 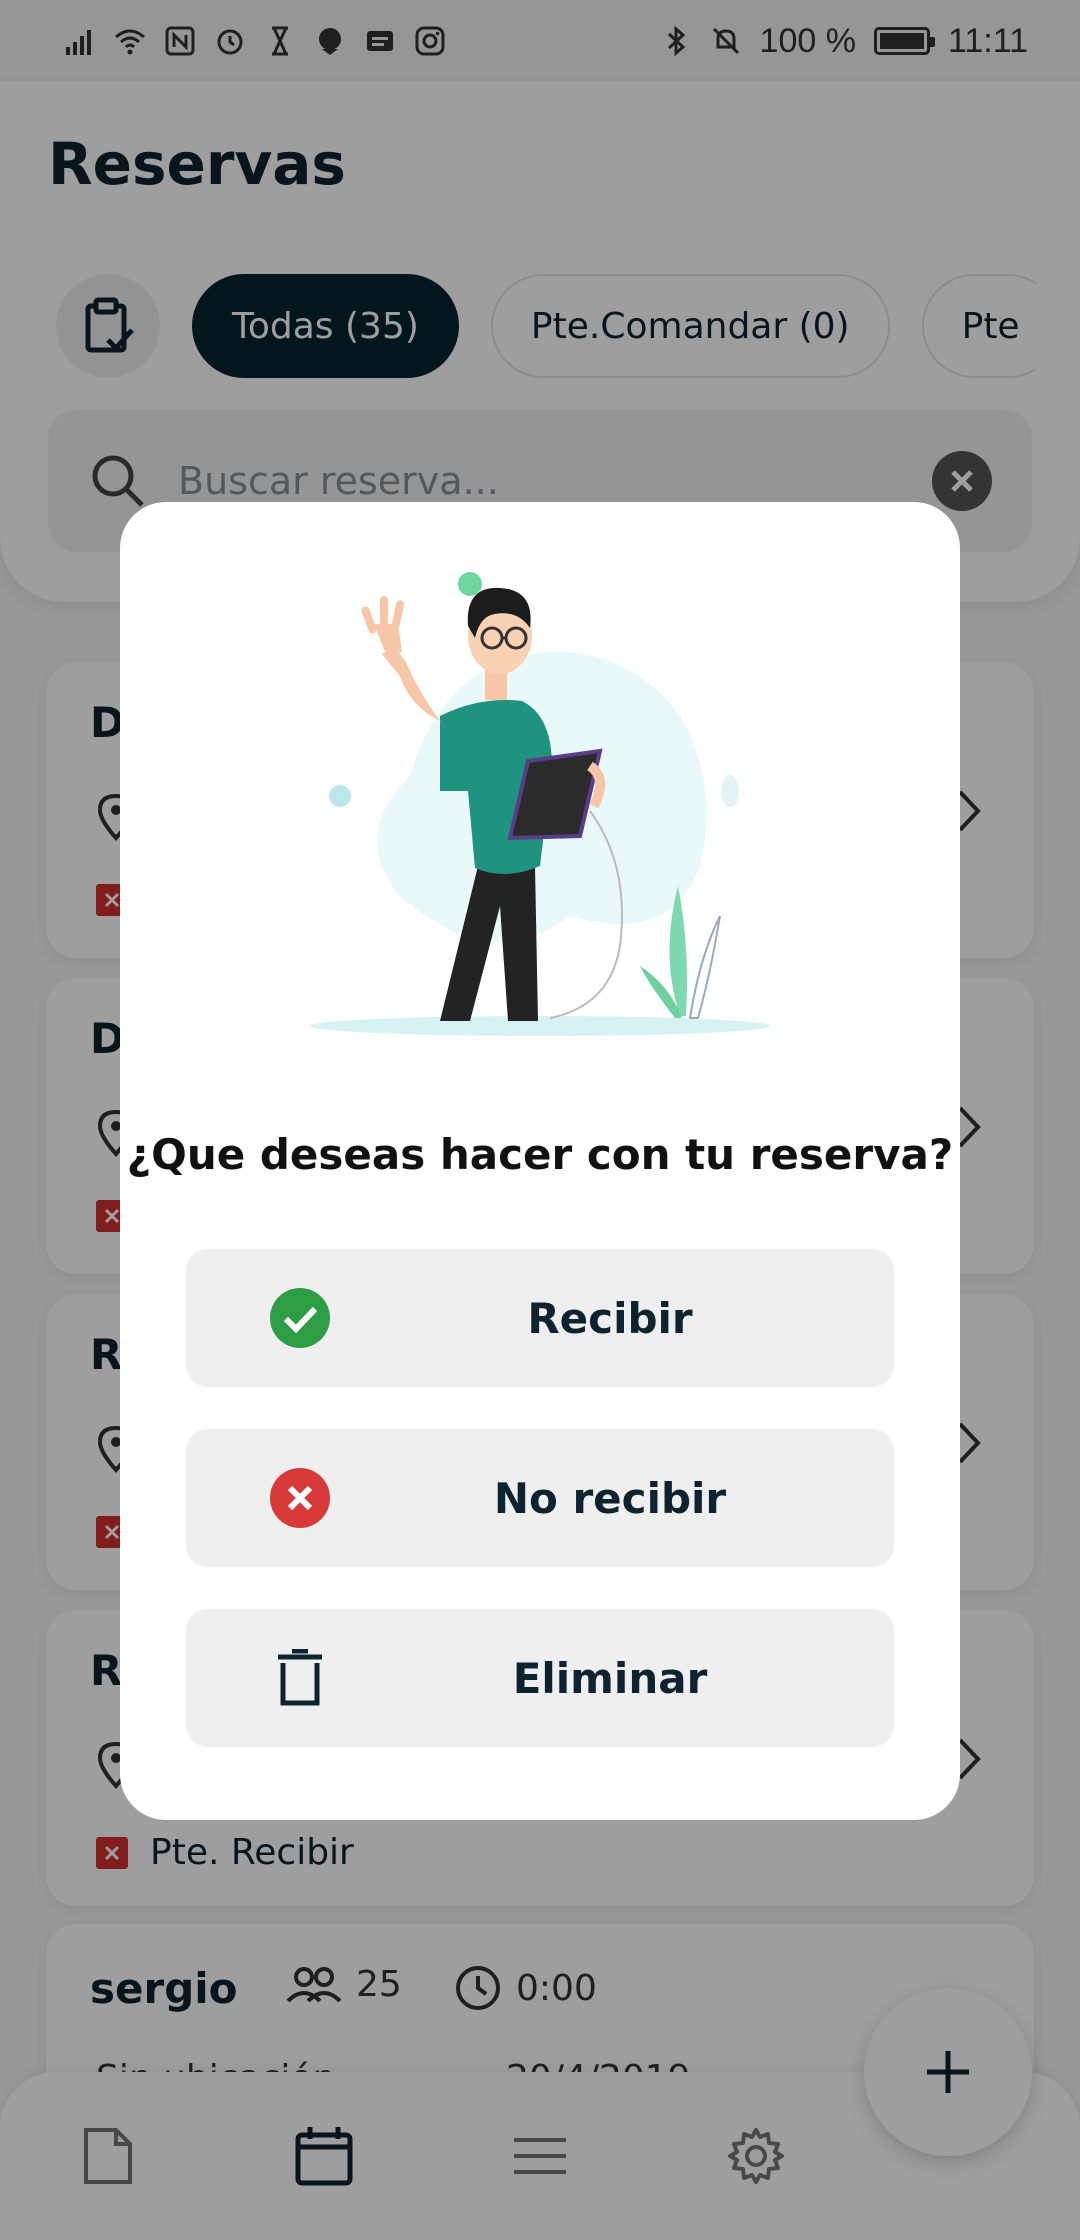 What do you see at coordinates (300, 1318) in the screenshot?
I see `check-circle-icon` at bounding box center [300, 1318].